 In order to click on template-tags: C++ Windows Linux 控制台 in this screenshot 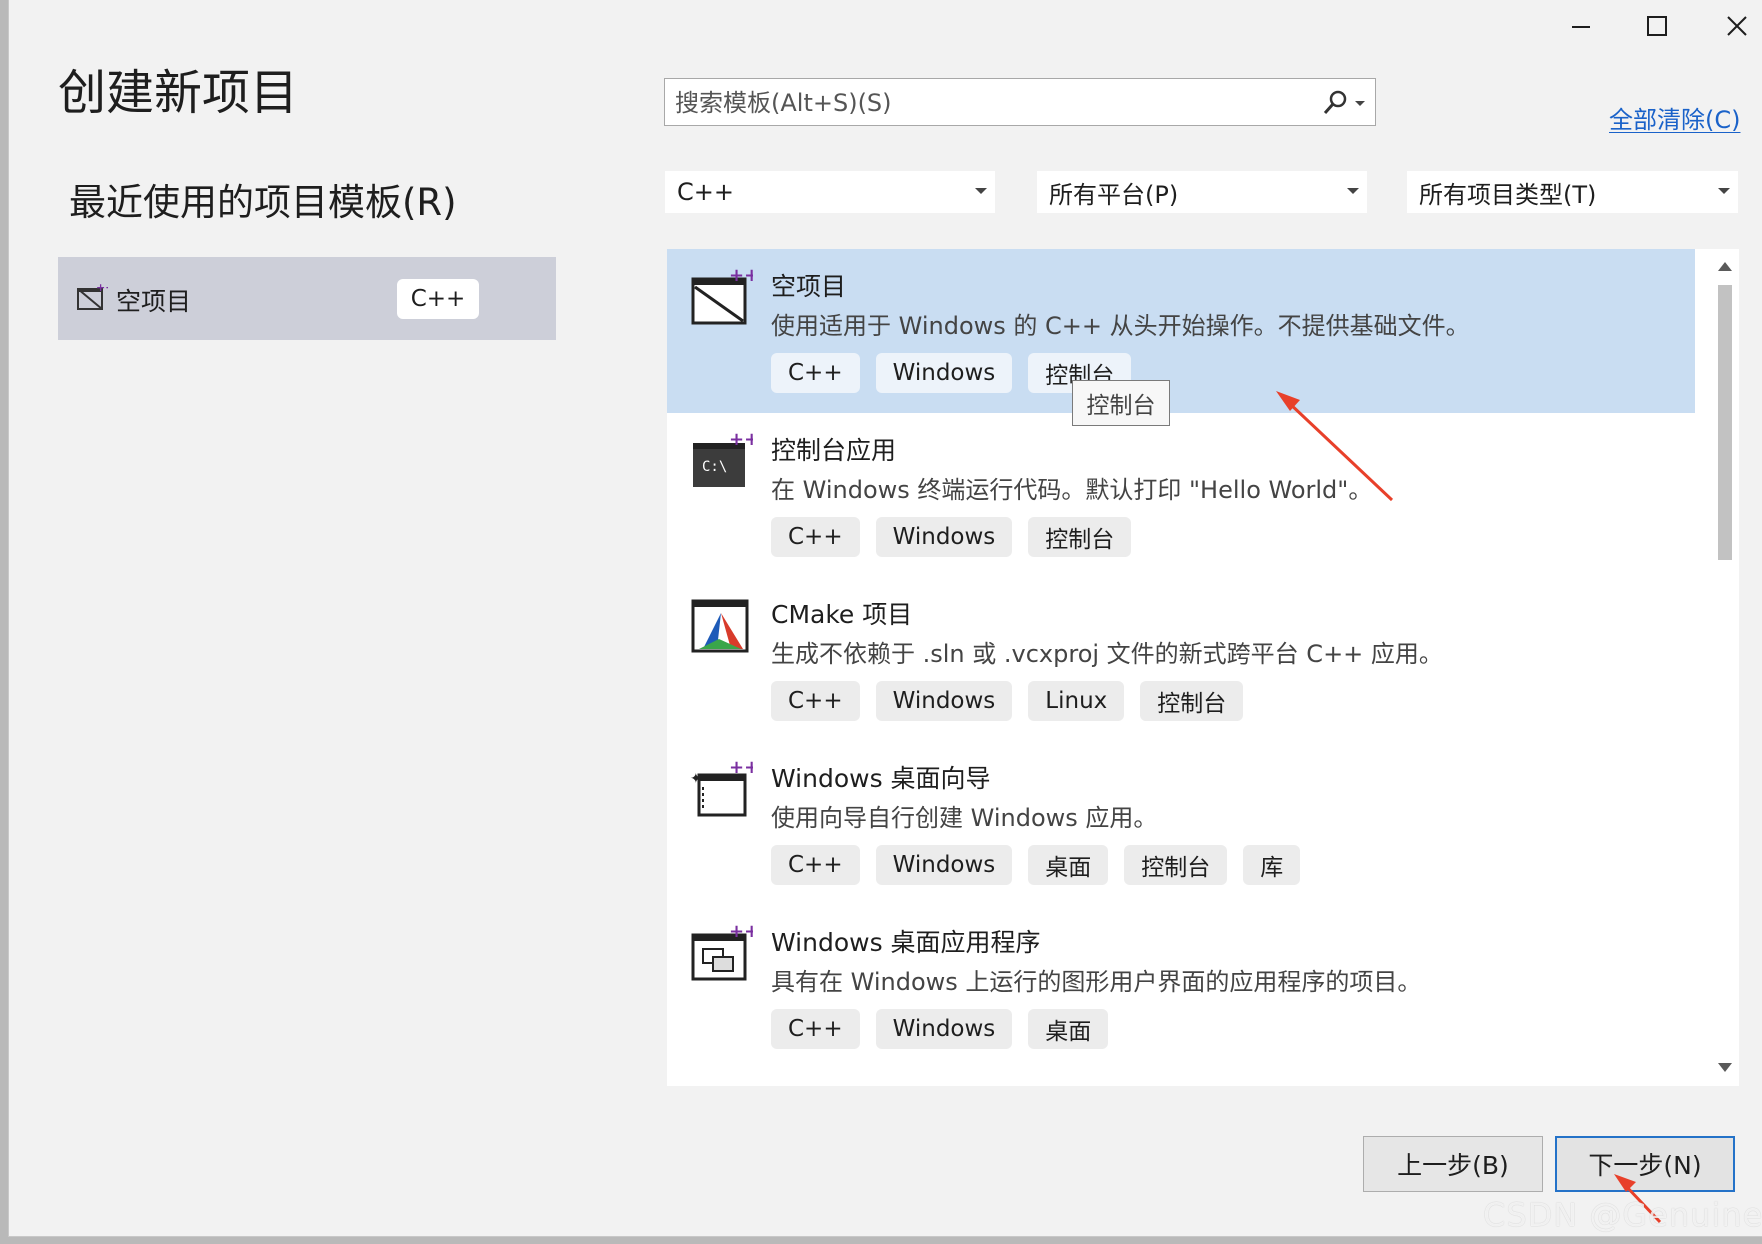, I will do `click(1007, 701)`.